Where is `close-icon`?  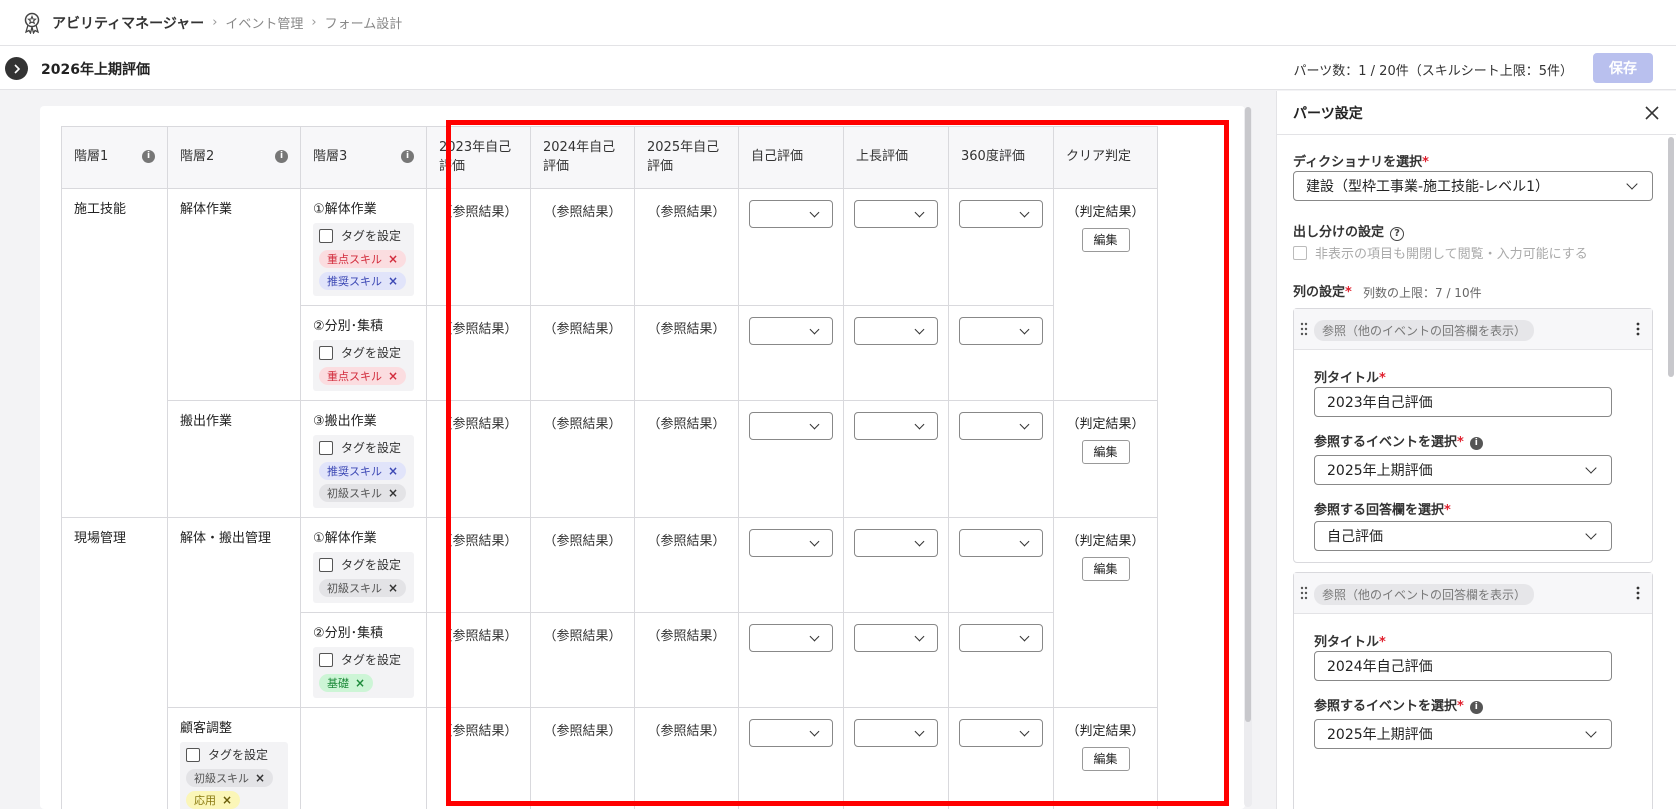 close-icon is located at coordinates (1652, 113).